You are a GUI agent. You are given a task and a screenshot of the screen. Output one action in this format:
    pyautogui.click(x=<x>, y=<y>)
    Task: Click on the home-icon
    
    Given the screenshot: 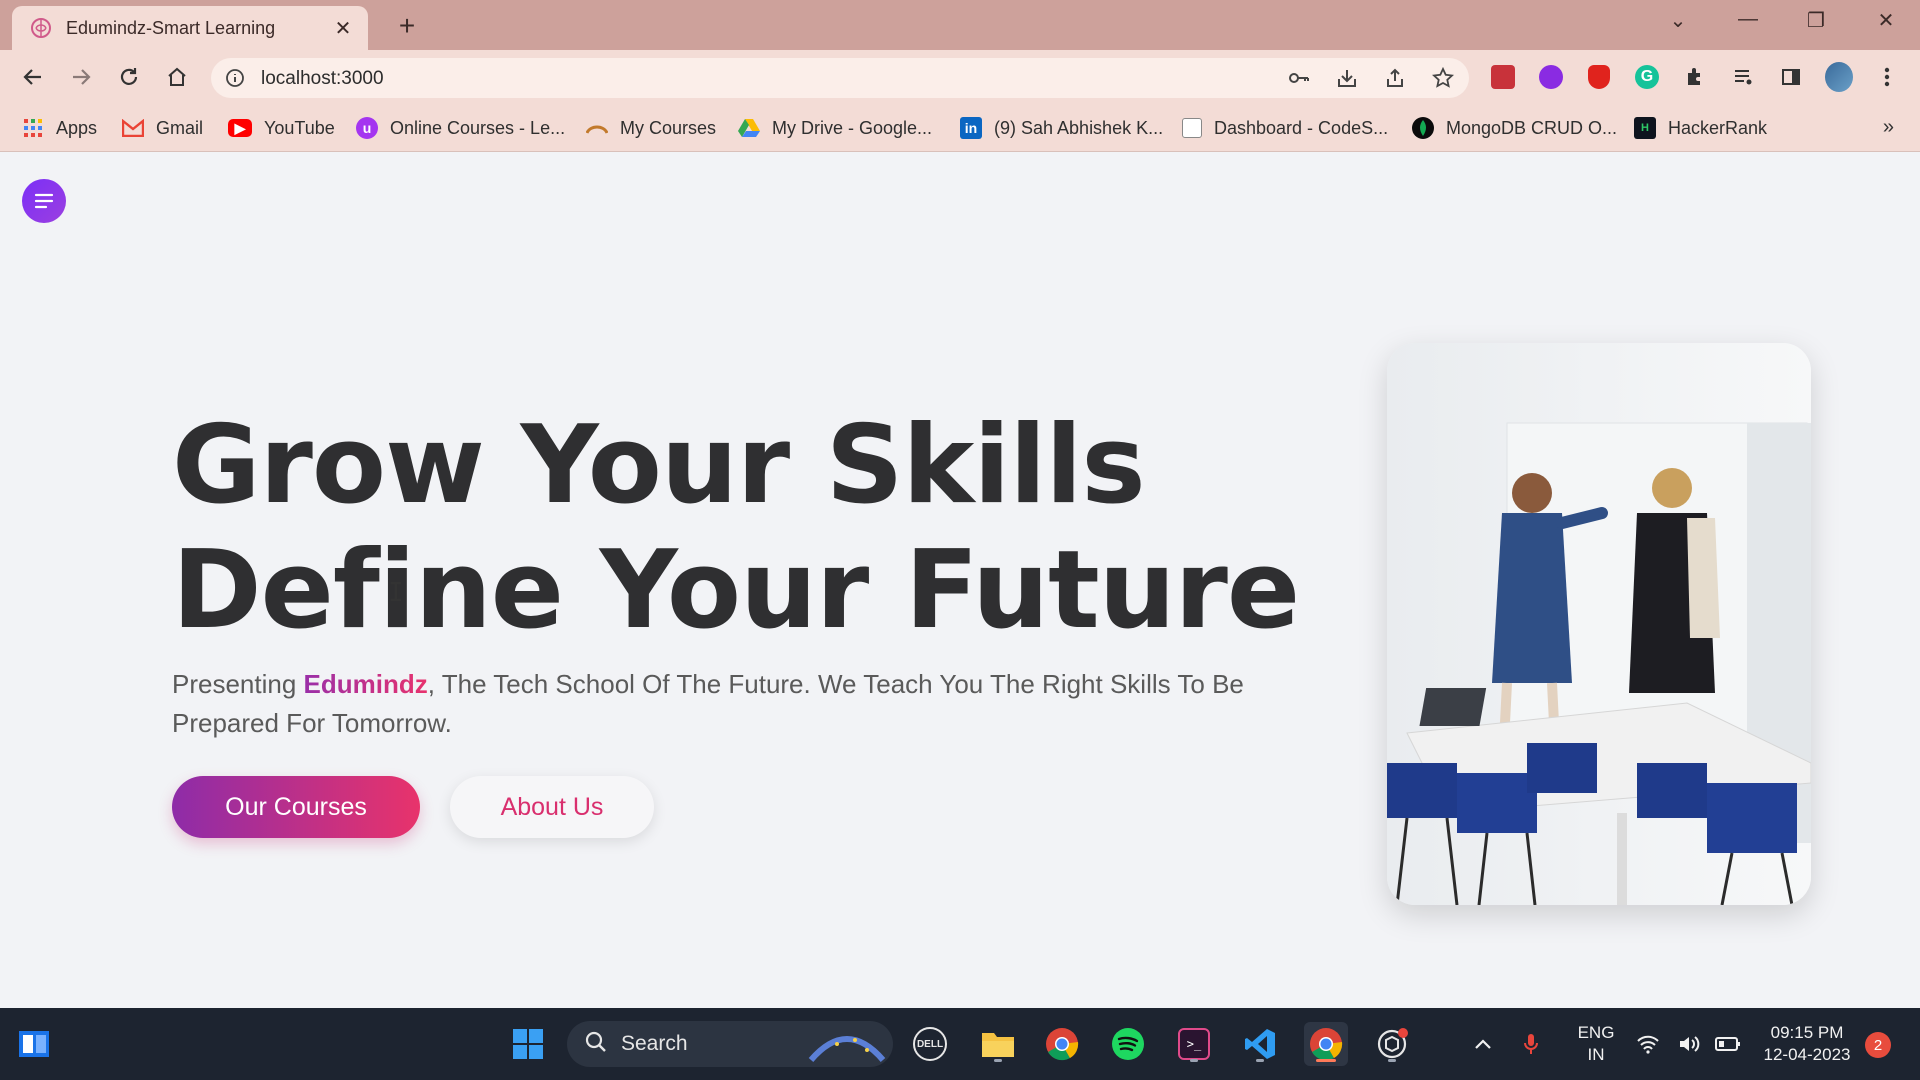 What is the action you would take?
    pyautogui.click(x=177, y=77)
    